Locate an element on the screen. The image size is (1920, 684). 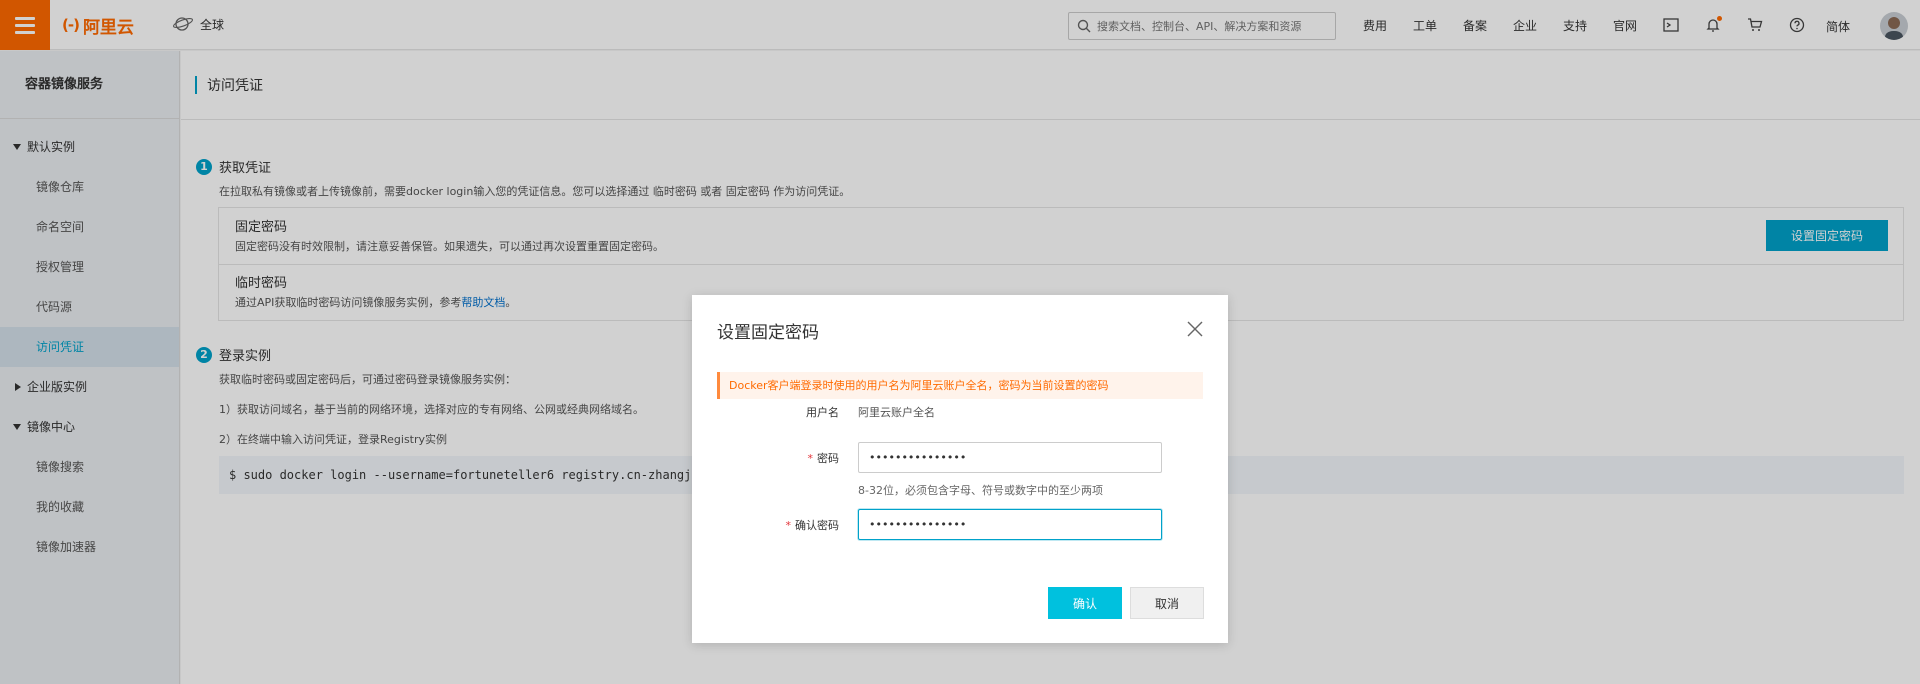
confirm-button: 确认 is located at coordinates (1085, 603).